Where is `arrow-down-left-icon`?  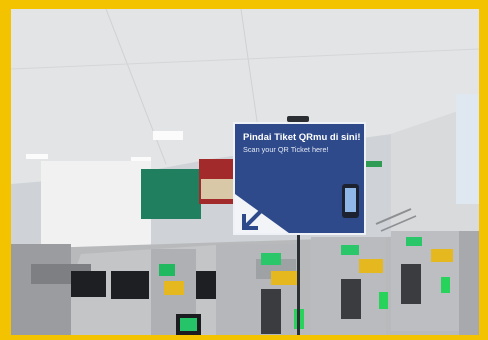 arrow-down-left-icon is located at coordinates (254, 218).